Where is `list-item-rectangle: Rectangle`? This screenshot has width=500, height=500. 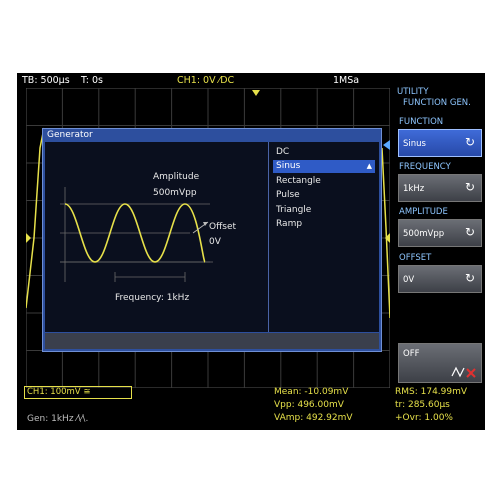 list-item-rectangle: Rectangle is located at coordinates (324, 181).